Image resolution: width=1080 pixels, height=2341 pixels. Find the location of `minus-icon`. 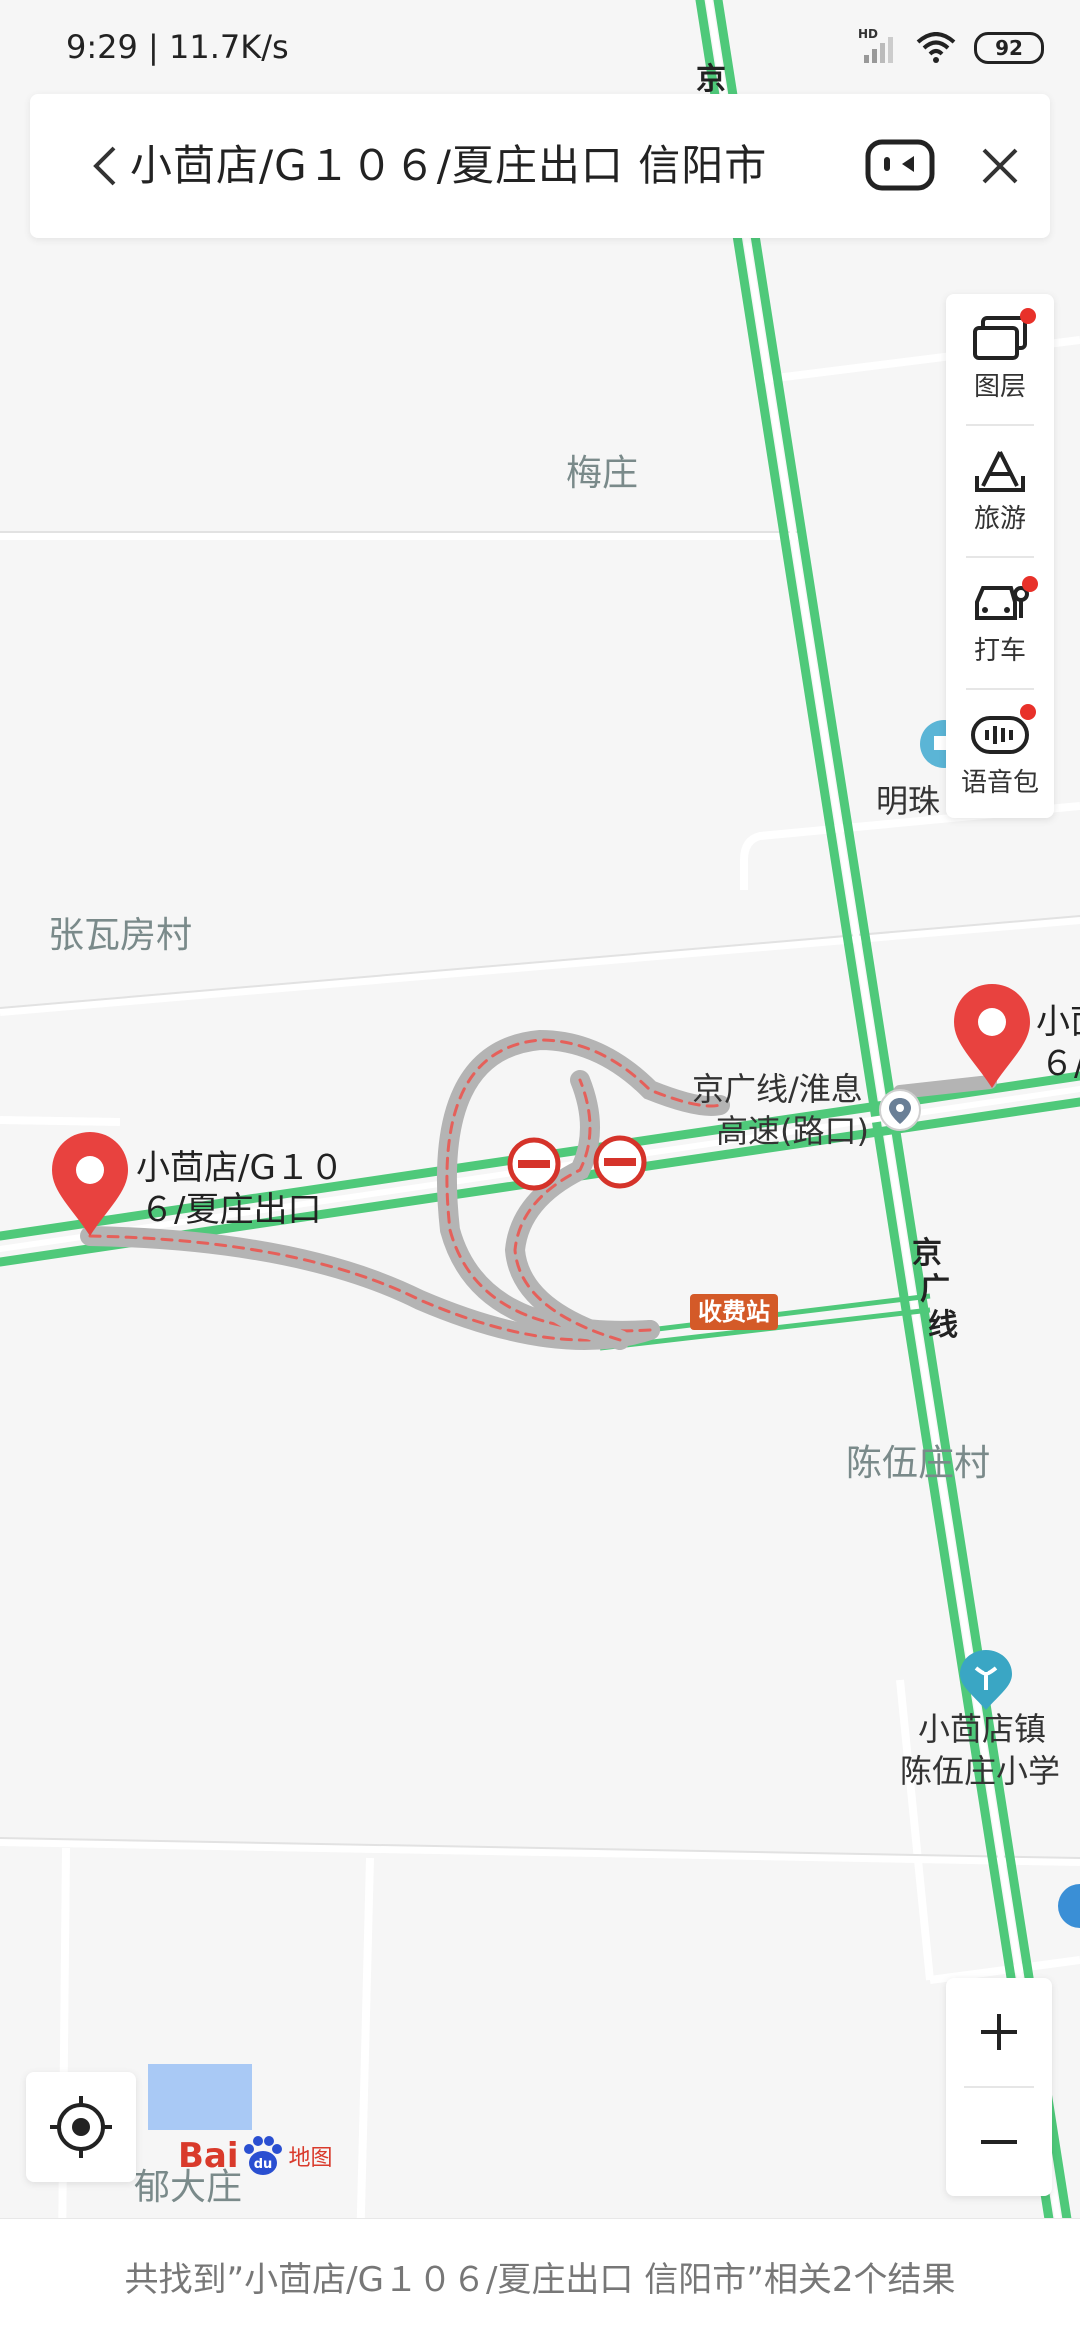

minus-icon is located at coordinates (999, 2142).